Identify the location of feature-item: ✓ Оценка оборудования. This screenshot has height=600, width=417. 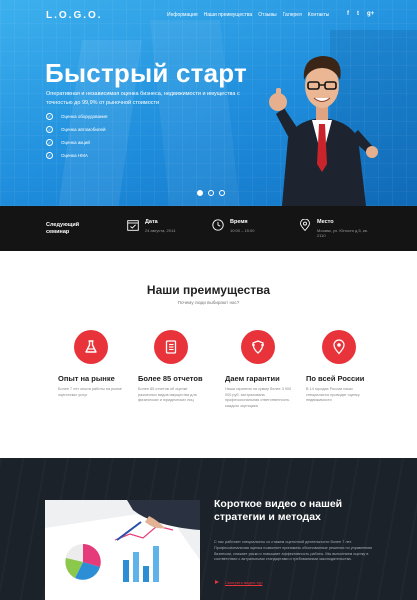
(76, 116).